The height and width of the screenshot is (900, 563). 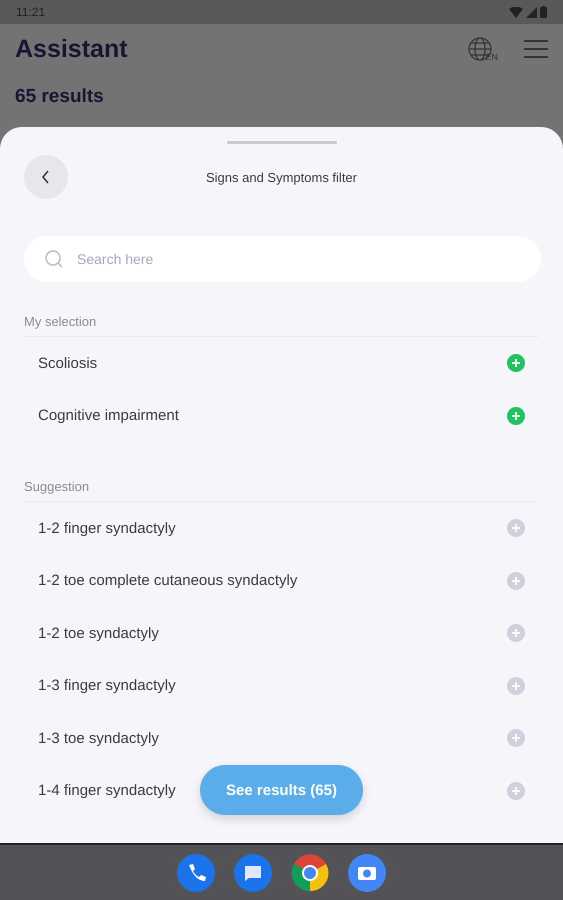 What do you see at coordinates (367, 873) in the screenshot?
I see `camera-app-icon` at bounding box center [367, 873].